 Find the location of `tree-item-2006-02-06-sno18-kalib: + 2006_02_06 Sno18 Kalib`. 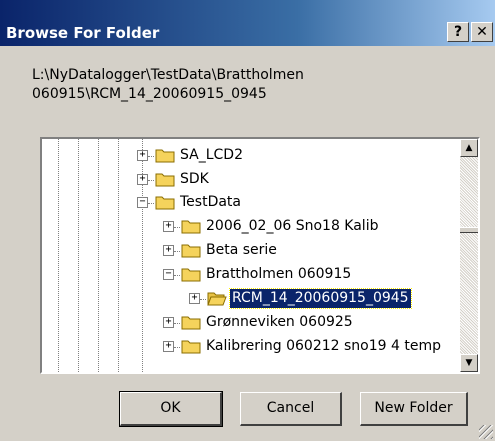

tree-item-2006-02-06-sno18-kalib: + 2006_02_06 Sno18 Kalib is located at coordinates (252, 227).